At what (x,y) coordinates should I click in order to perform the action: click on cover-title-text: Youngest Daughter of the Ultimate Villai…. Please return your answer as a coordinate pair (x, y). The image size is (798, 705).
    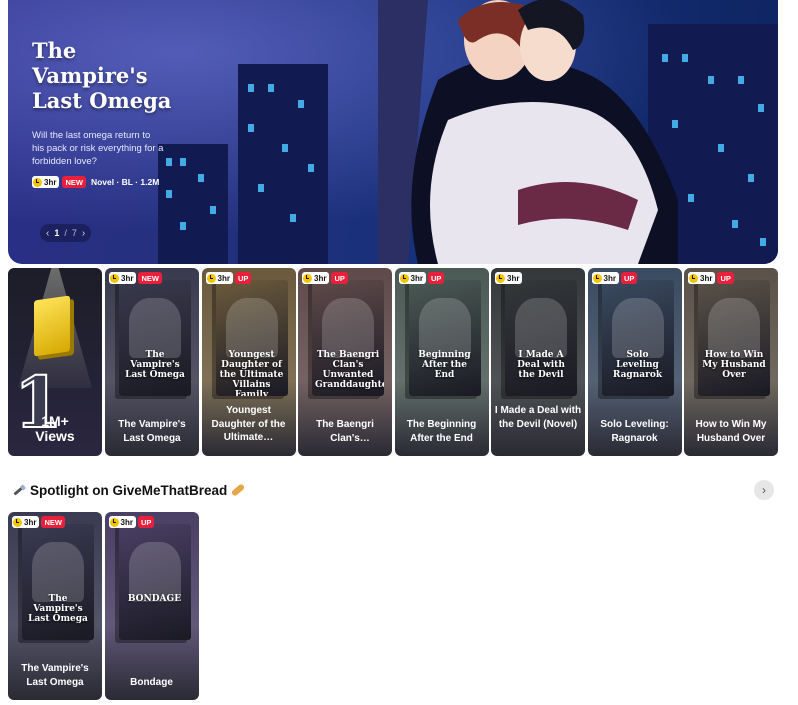
    Looking at the image, I should click on (251, 373).